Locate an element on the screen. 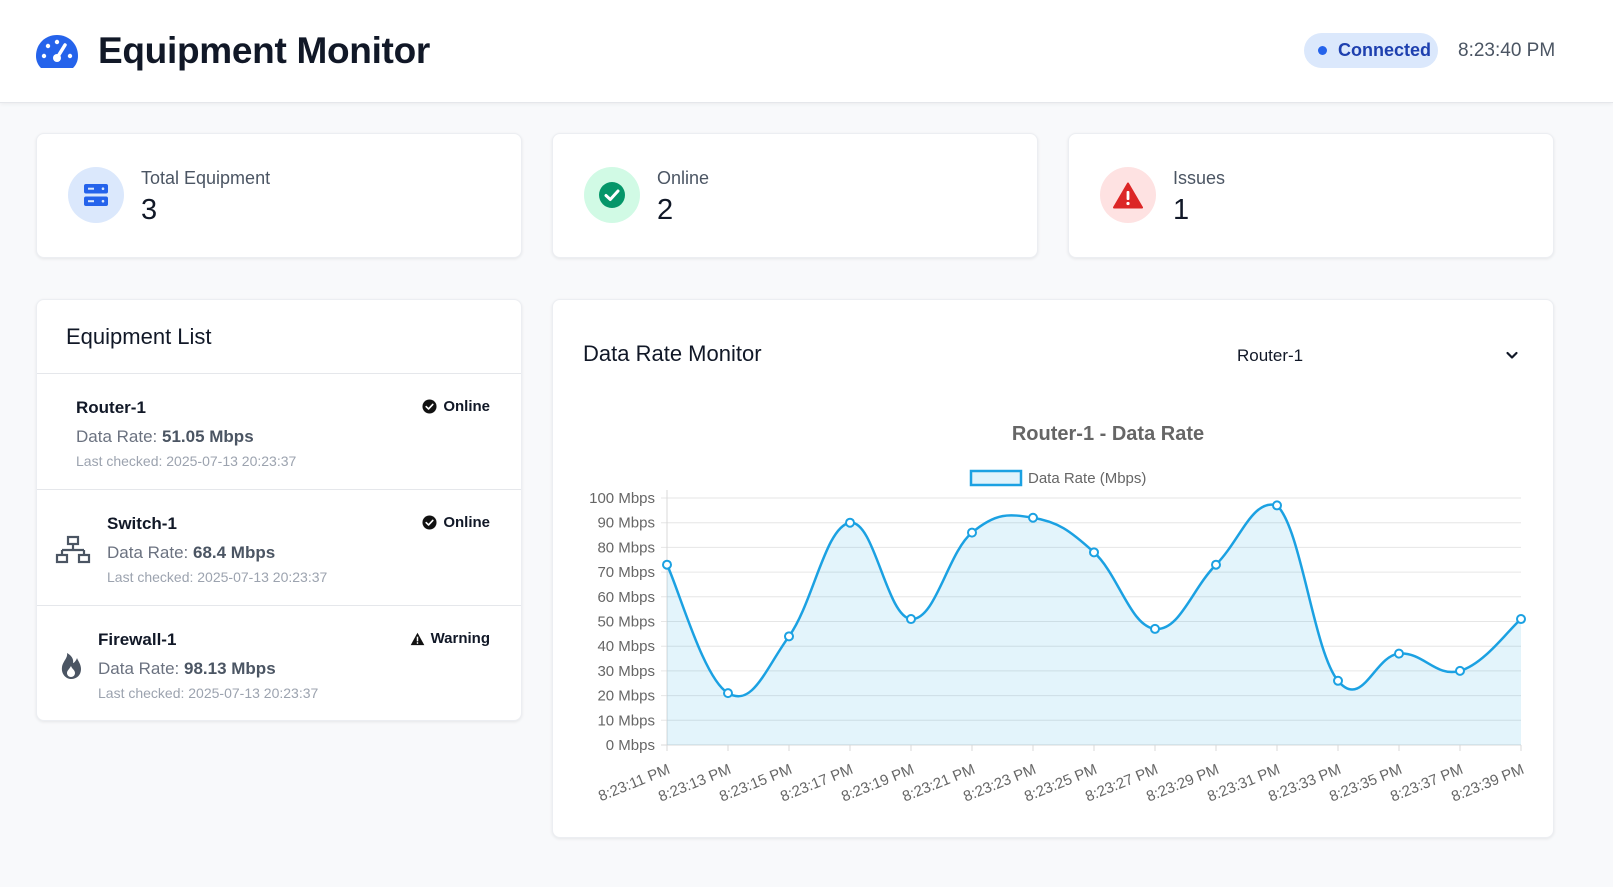 The height and width of the screenshot is (887, 1613). equipment-name: Switch-1 is located at coordinates (142, 523).